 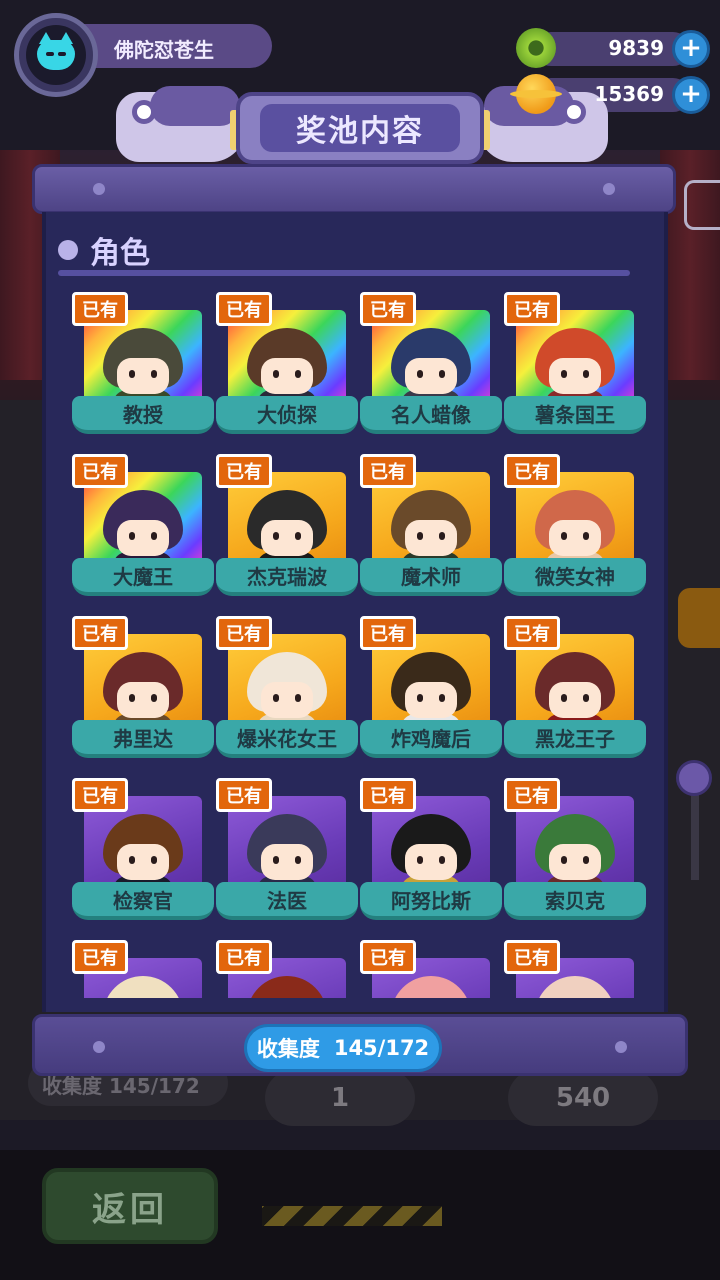 I want to click on character-name: 弗里达, so click(x=143, y=739).